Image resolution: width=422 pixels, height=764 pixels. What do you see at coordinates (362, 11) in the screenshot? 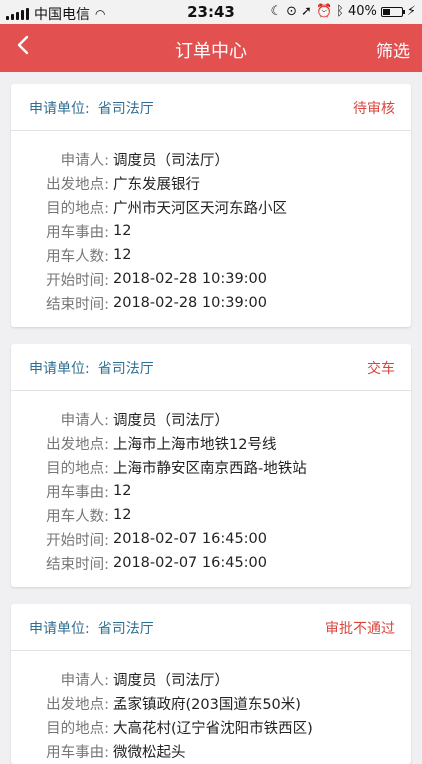
I see `battery-percent: 40%` at bounding box center [362, 11].